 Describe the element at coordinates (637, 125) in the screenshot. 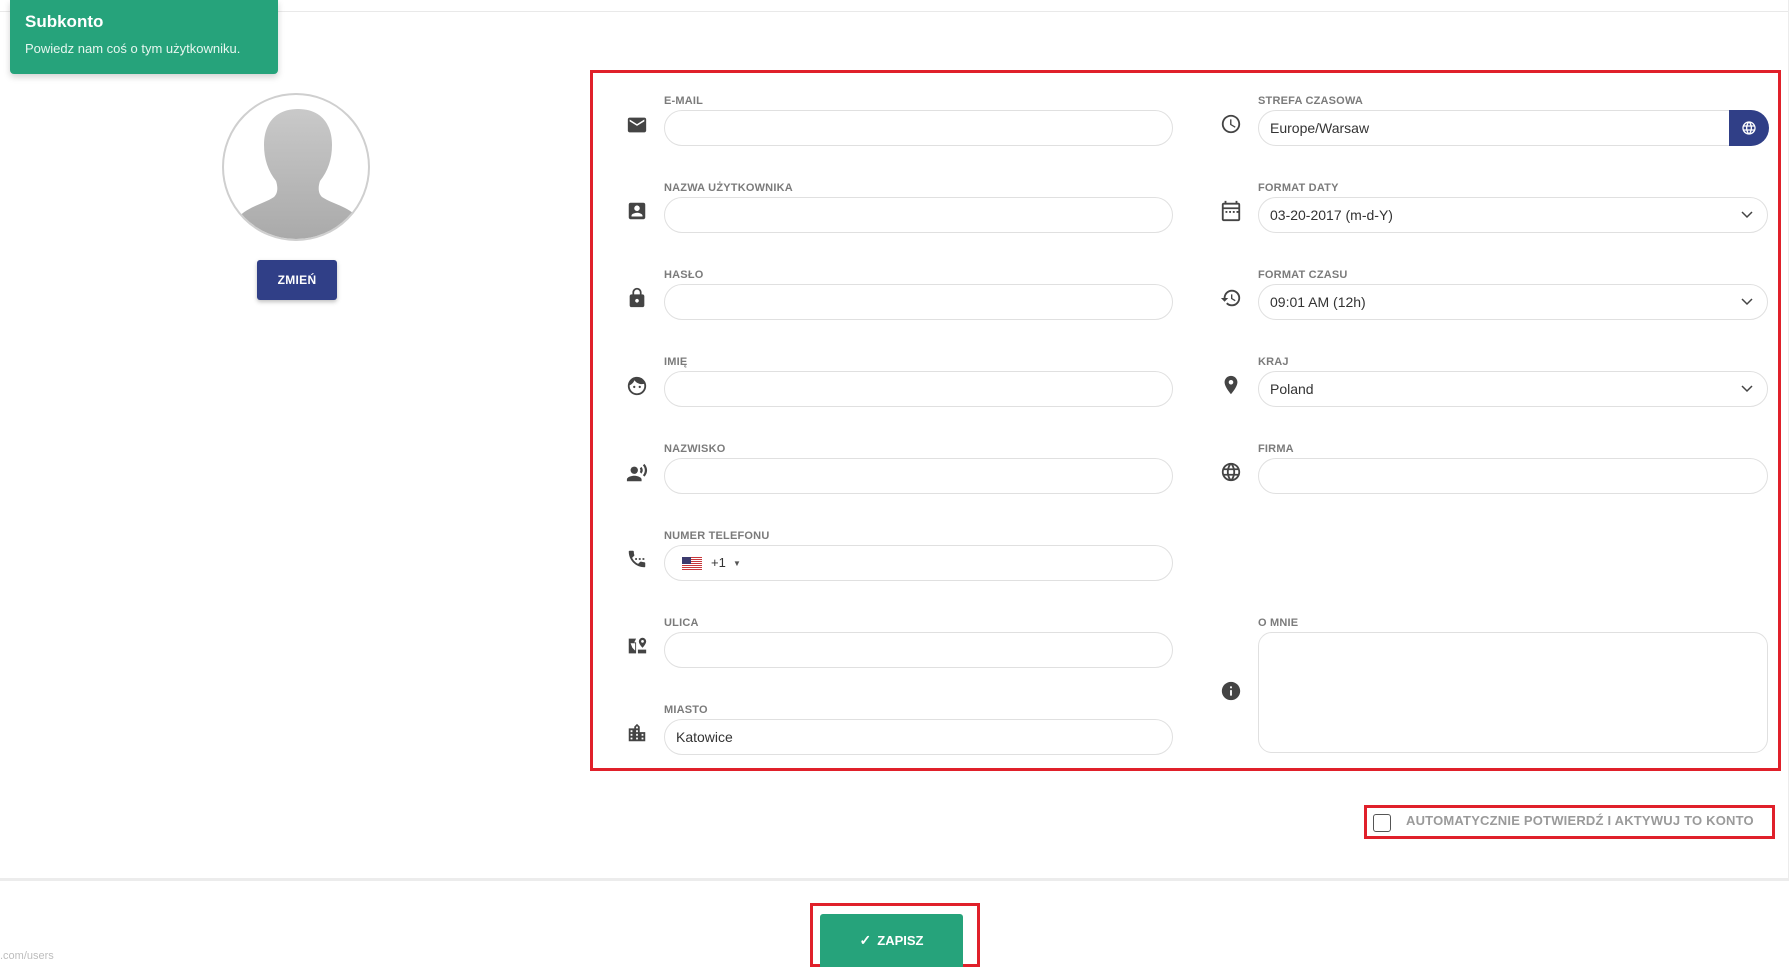

I see `envelope-icon` at that location.